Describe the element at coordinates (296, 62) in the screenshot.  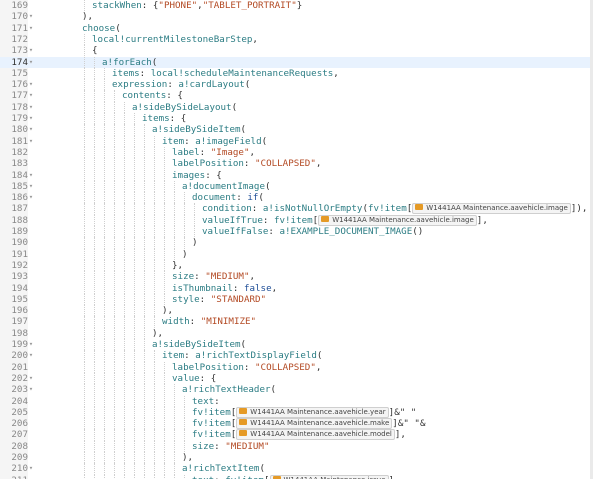
I see `code-line: 174 ▾ a!forEach(` at that location.